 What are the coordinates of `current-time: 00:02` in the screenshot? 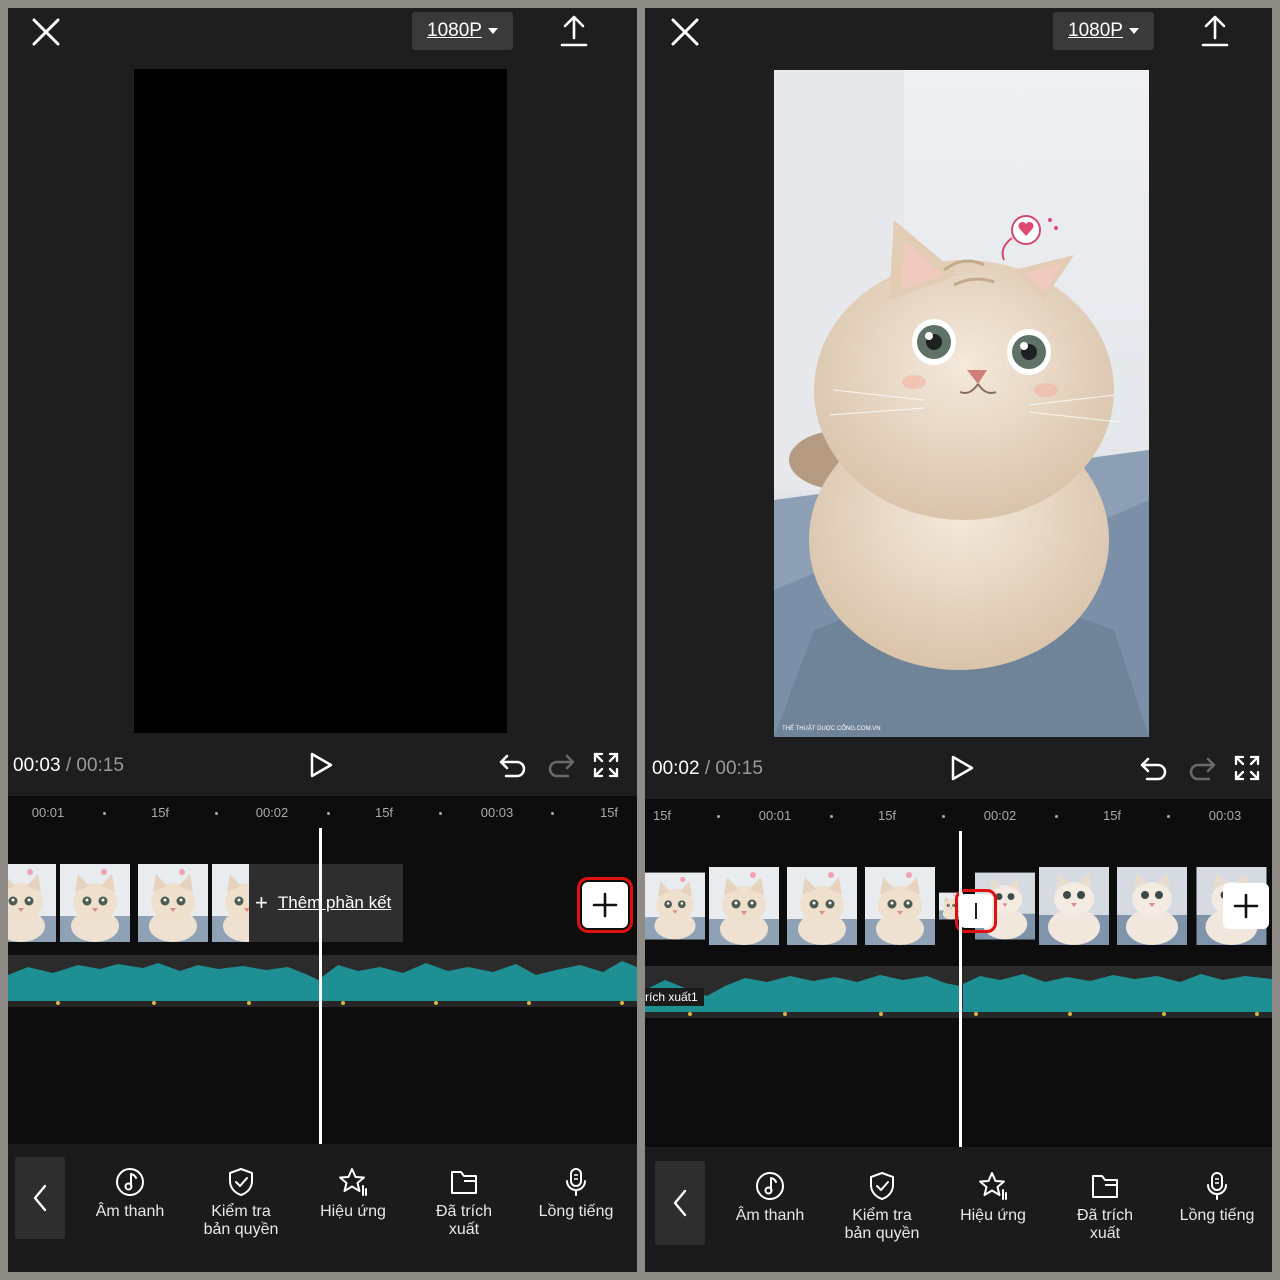 It's located at (676, 768).